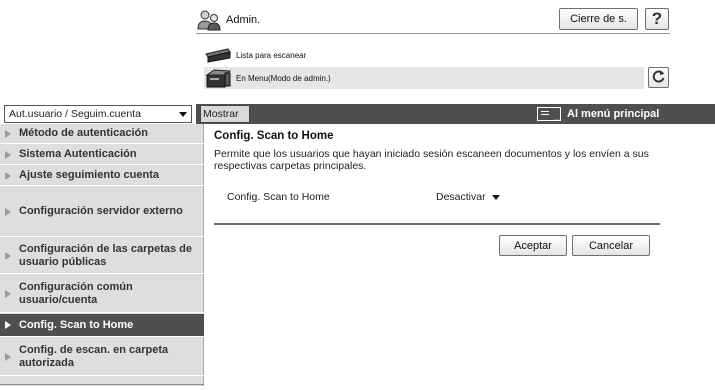  I want to click on setting-label: Config. Scan to Home, so click(278, 197).